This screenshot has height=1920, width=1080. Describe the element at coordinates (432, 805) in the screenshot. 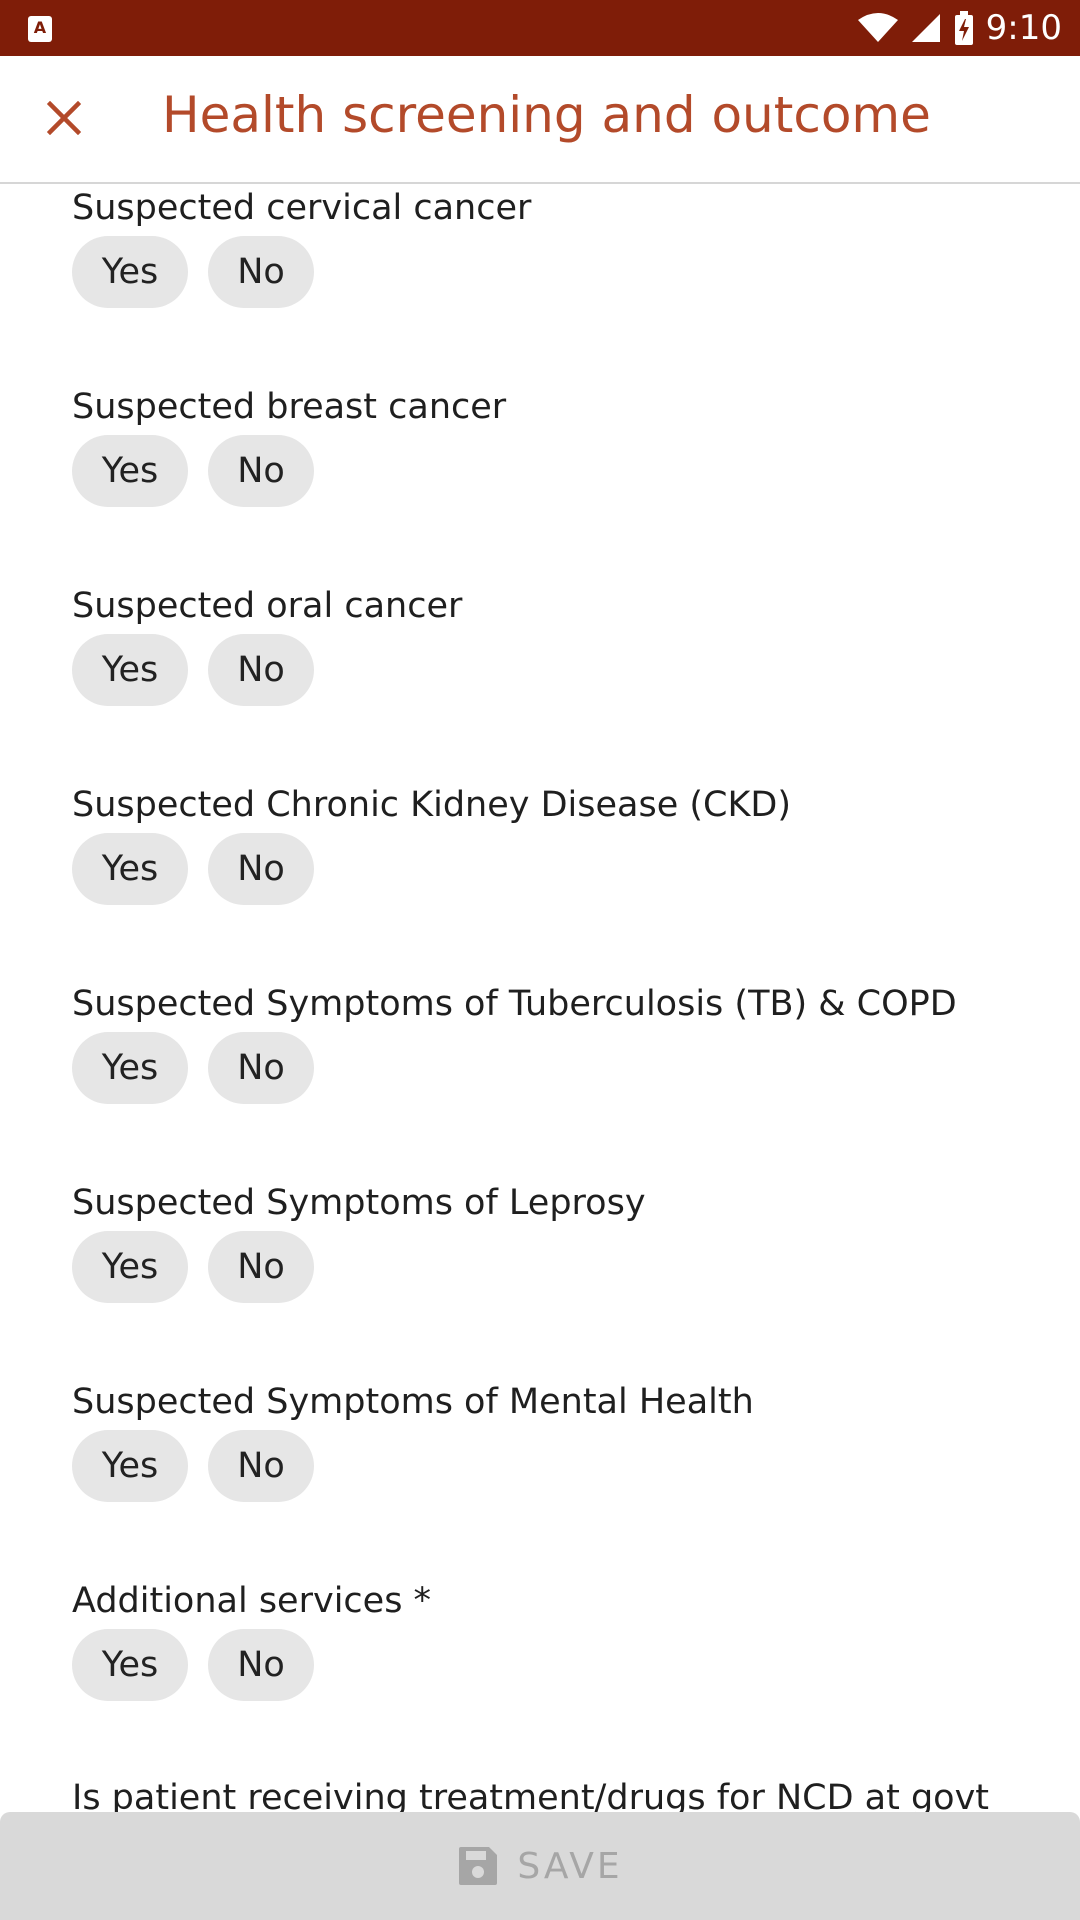

I see `question-label: Suspected Chronic Kidney Disease (CKD)` at that location.